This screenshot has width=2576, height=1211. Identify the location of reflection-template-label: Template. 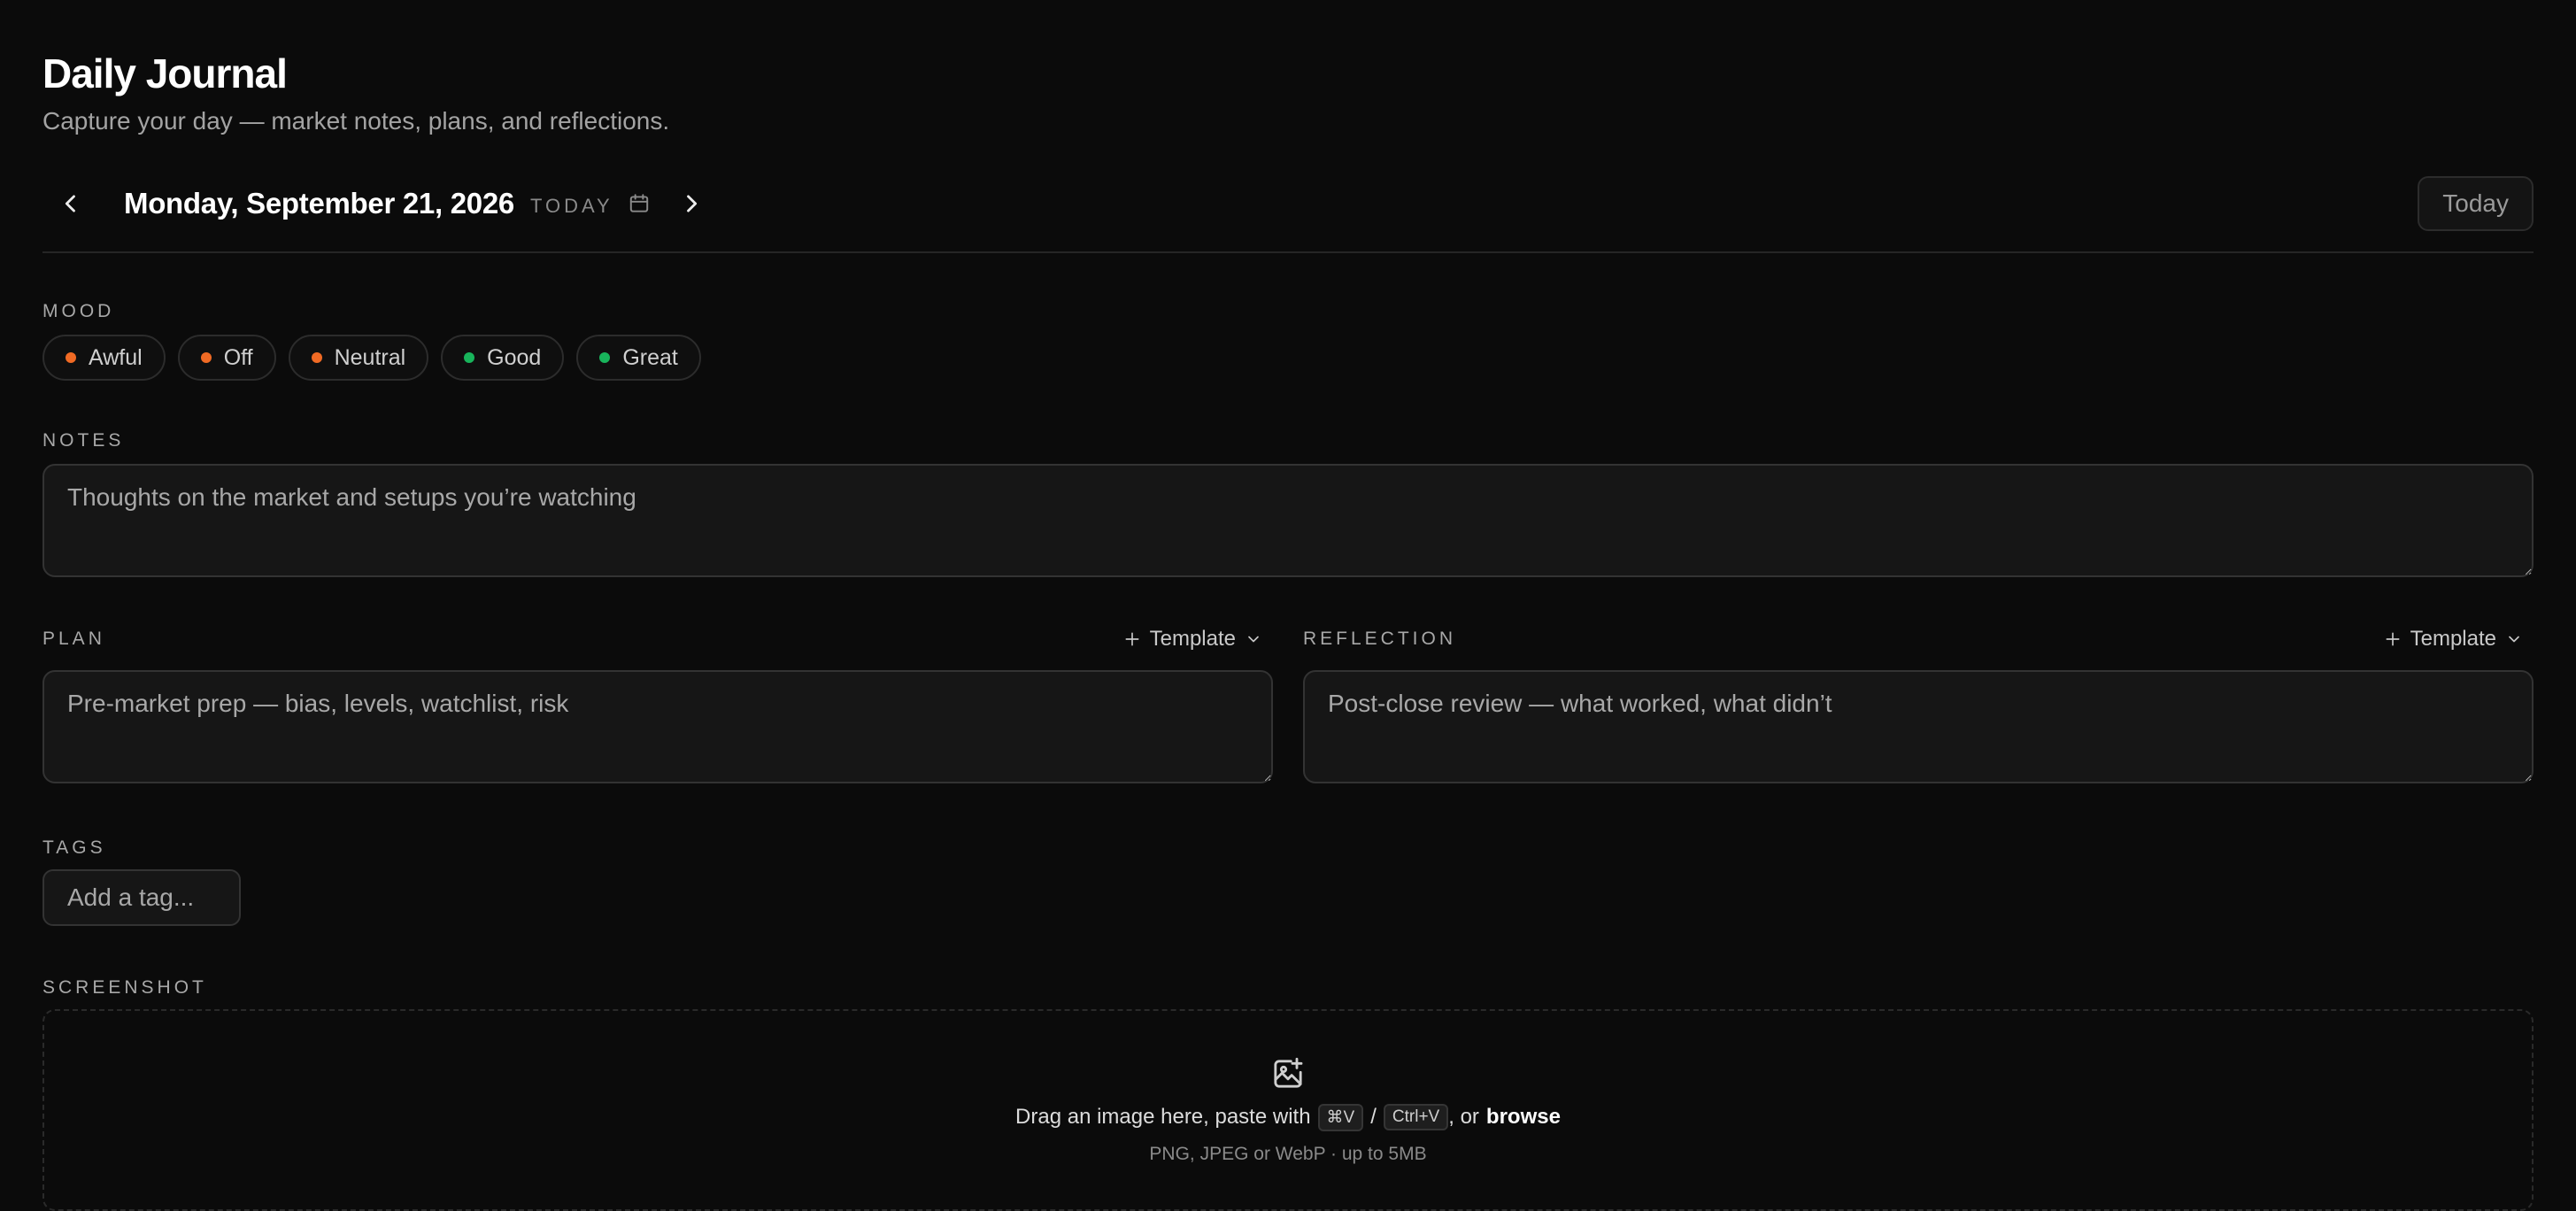
(2453, 639).